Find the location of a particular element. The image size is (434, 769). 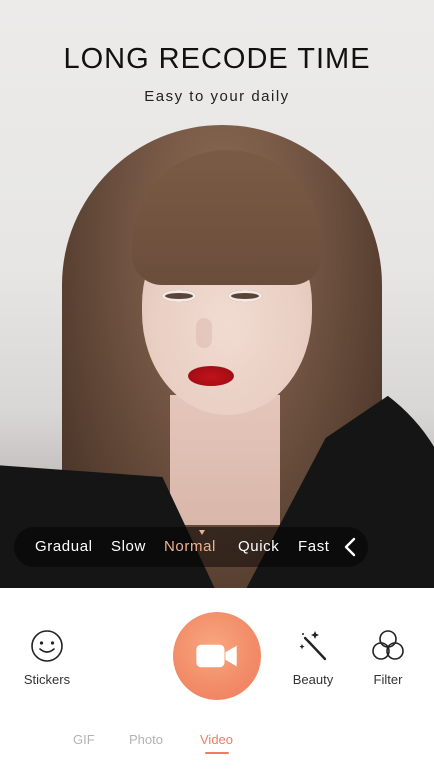

mode-video: Video is located at coordinates (216, 739).